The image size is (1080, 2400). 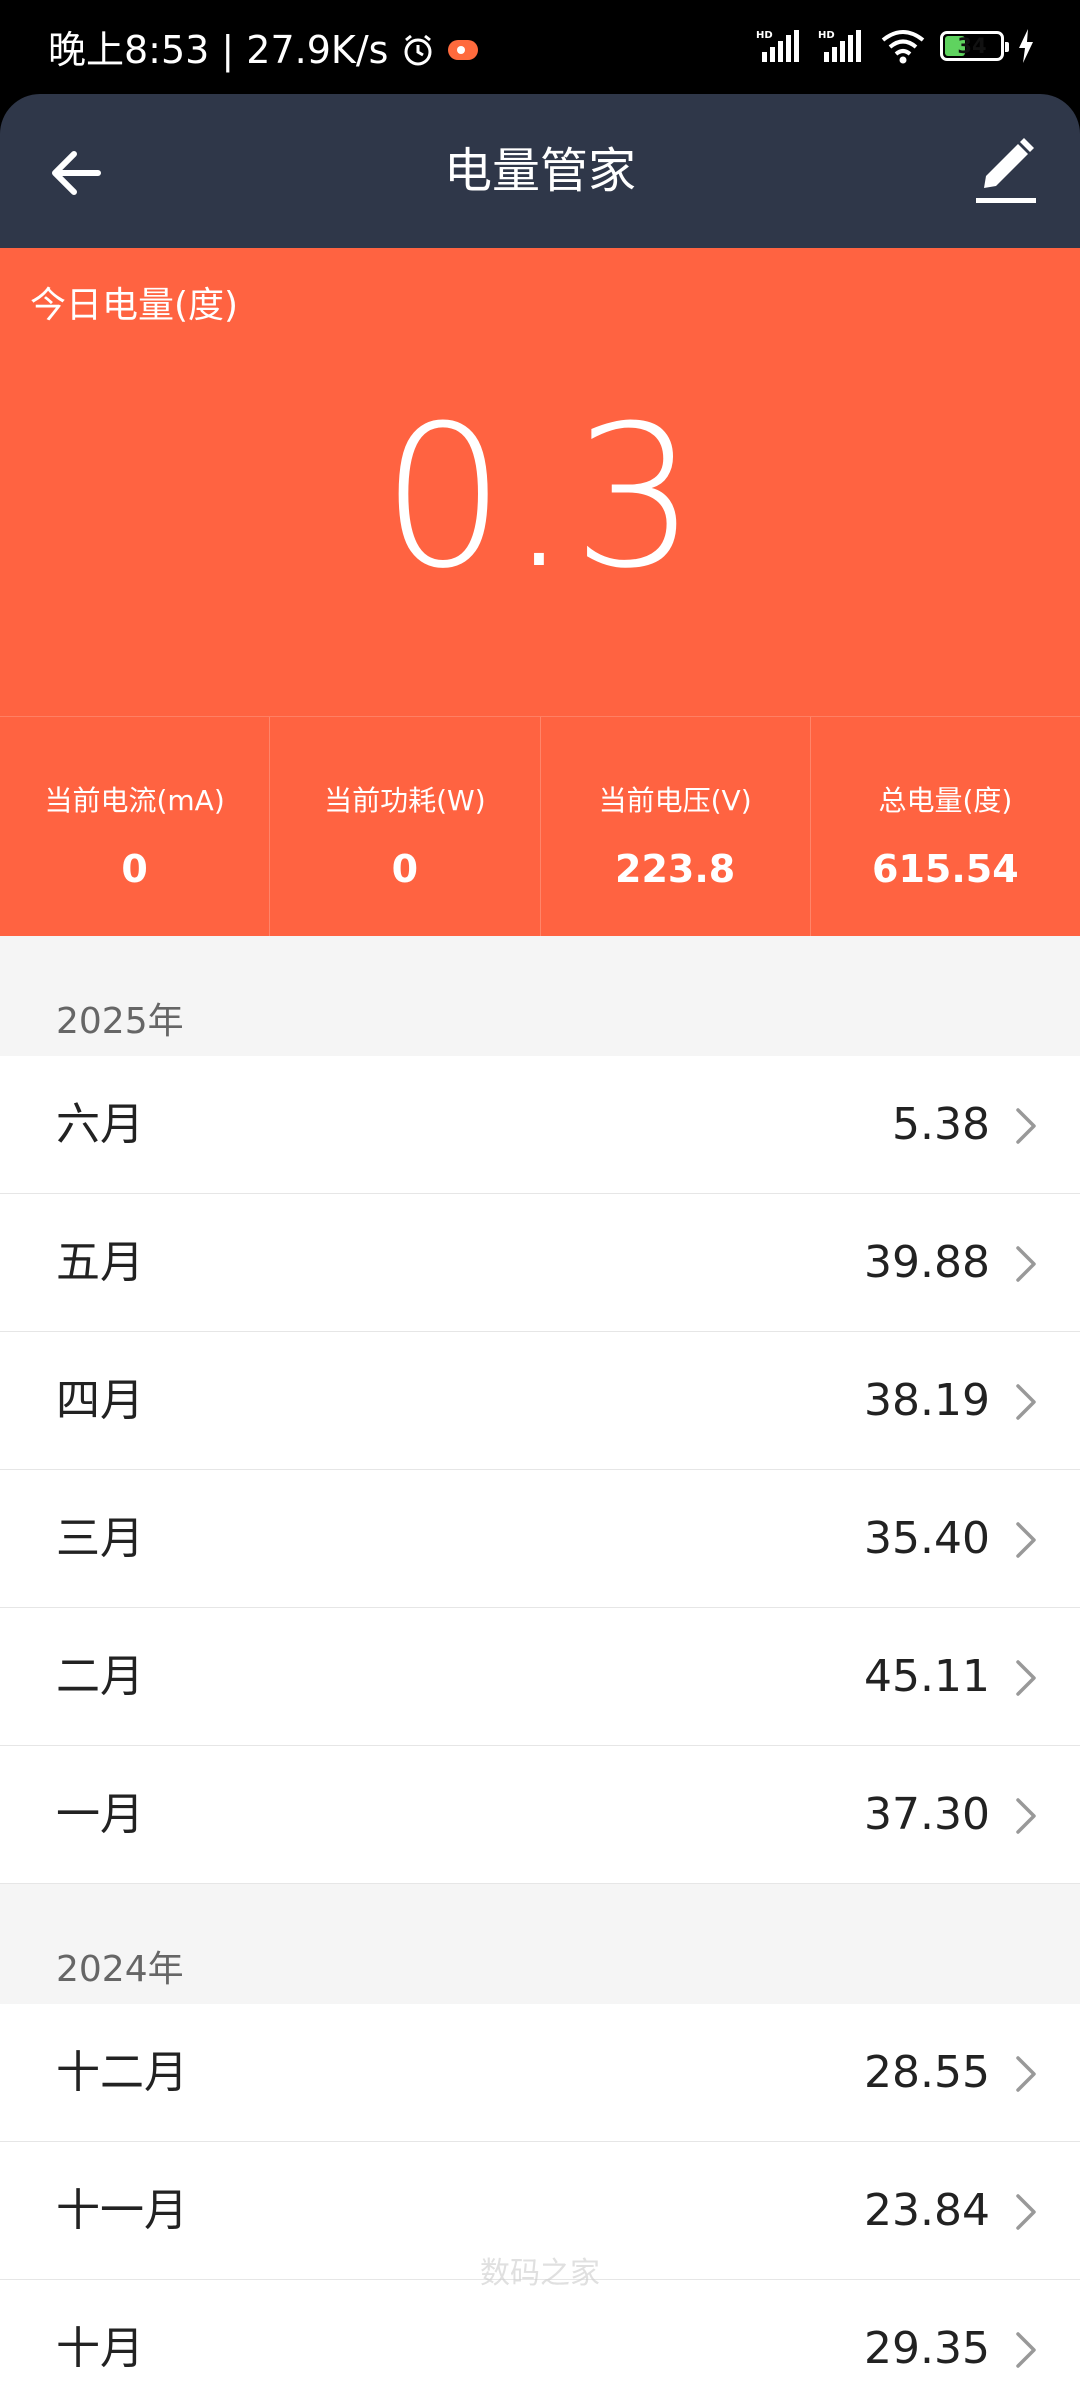 I want to click on status-bar: 晚上8:53 | 27.9K/s HD HD 34, so click(x=540, y=50).